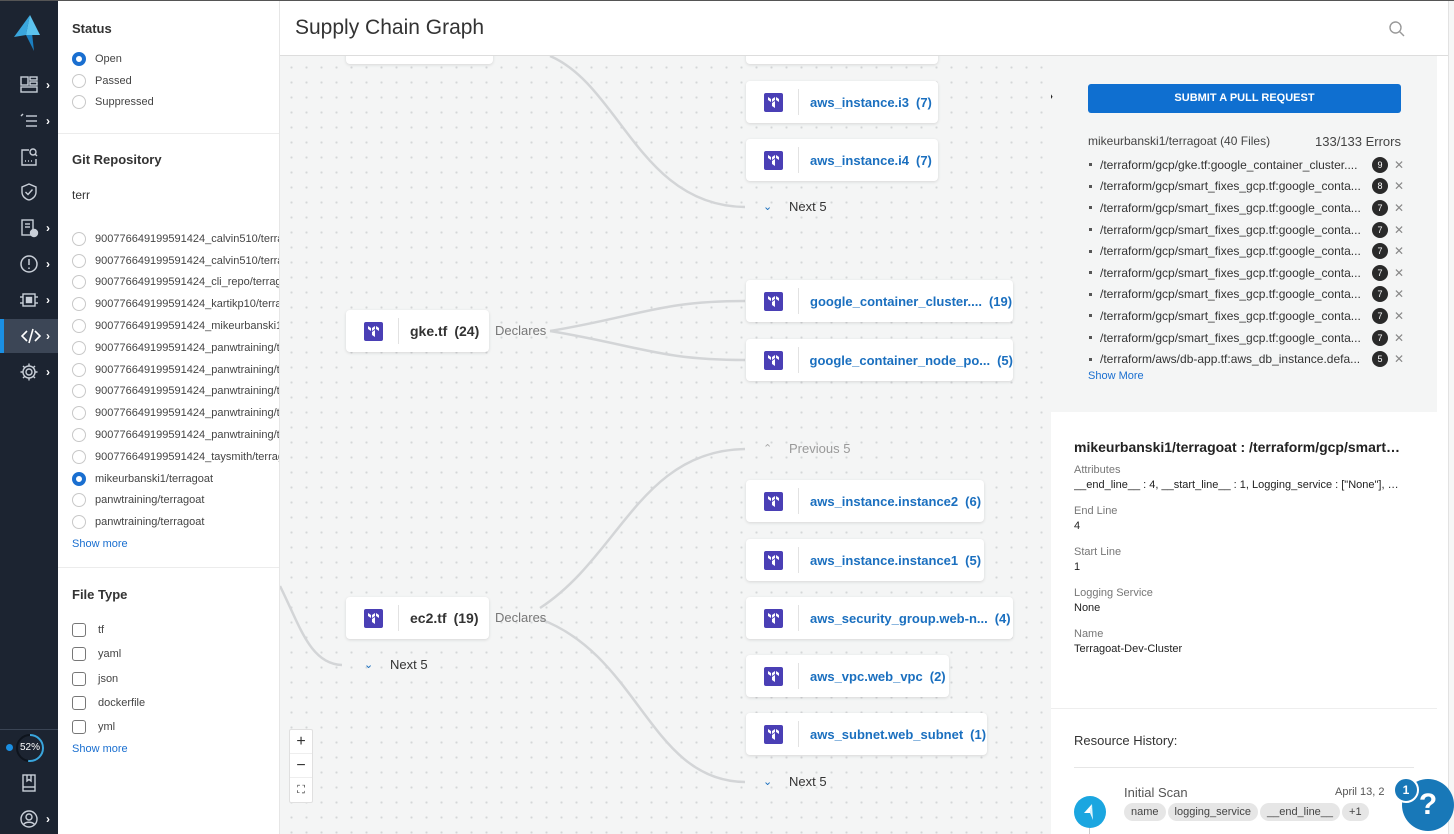  Describe the element at coordinates (168, 479) in the screenshot. I see `repository-option: mikeurbanski1/terragoat` at that location.